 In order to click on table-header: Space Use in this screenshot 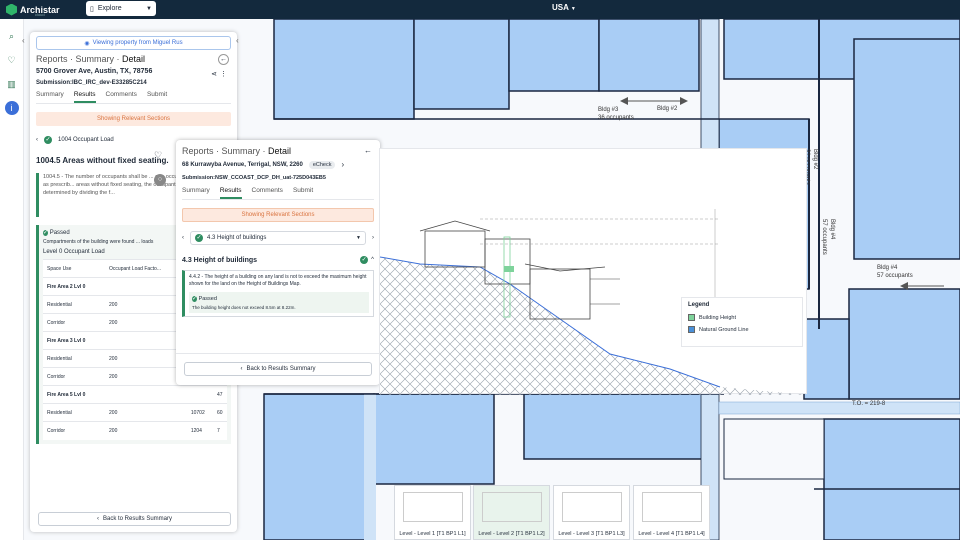, I will do `click(74, 268)`.